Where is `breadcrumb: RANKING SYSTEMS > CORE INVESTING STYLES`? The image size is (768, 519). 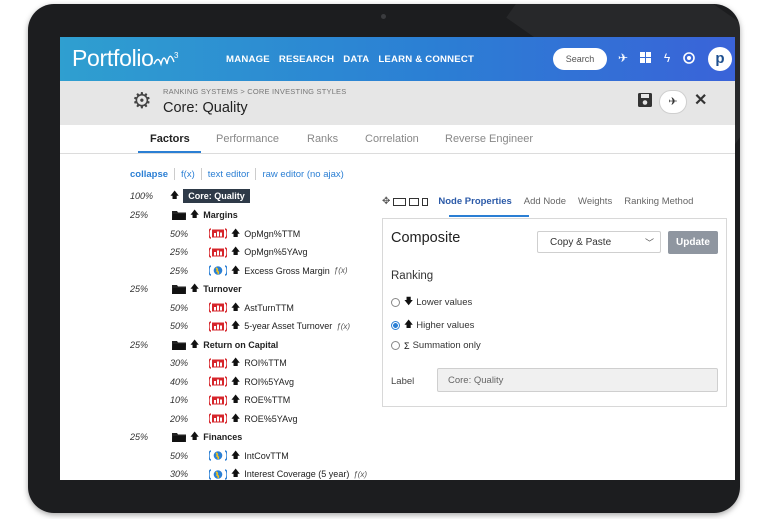
breadcrumb: RANKING SYSTEMS > CORE INVESTING STYLES is located at coordinates (254, 91).